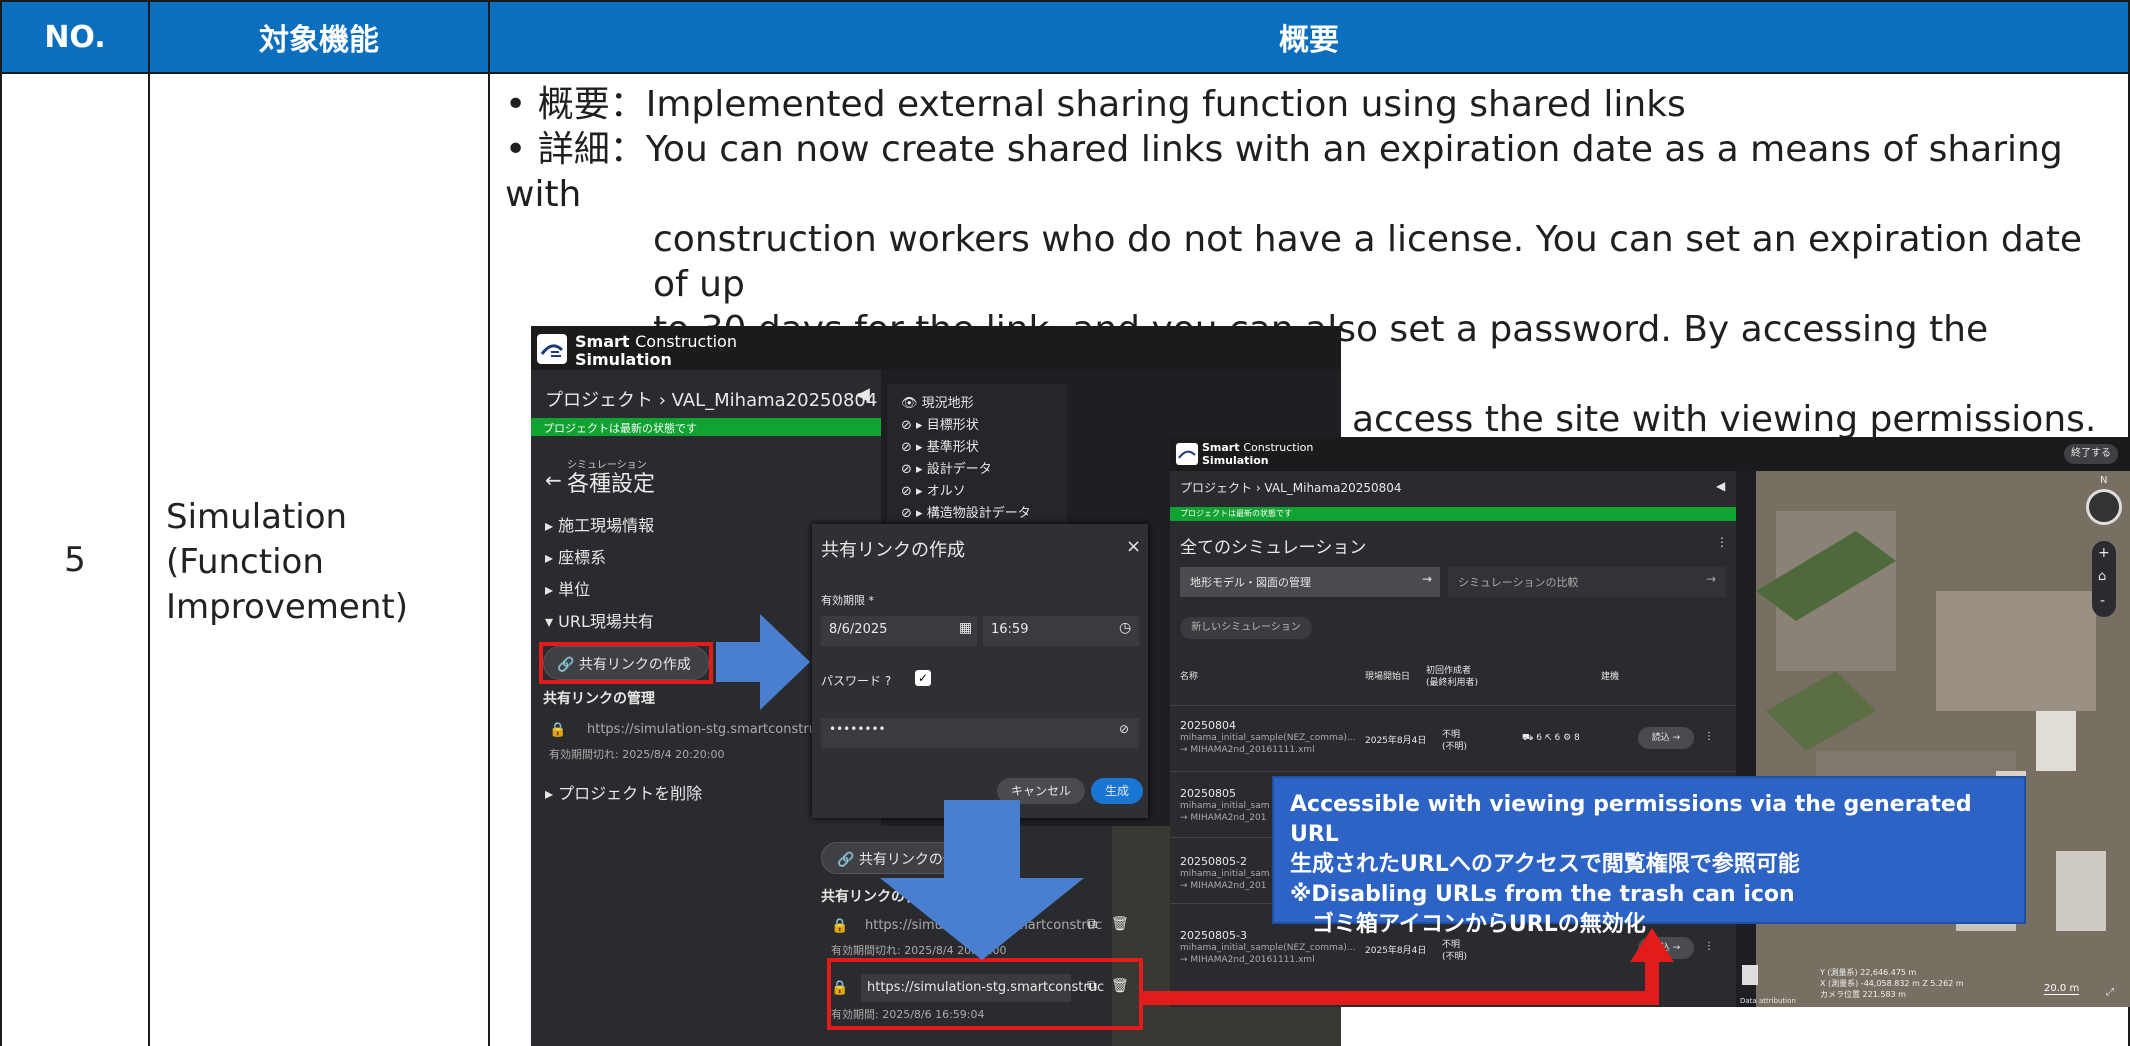 The width and height of the screenshot is (2130, 1046). What do you see at coordinates (1868, 972) in the screenshot?
I see `coord-y: Y (測量系) 22,646.475 m` at bounding box center [1868, 972].